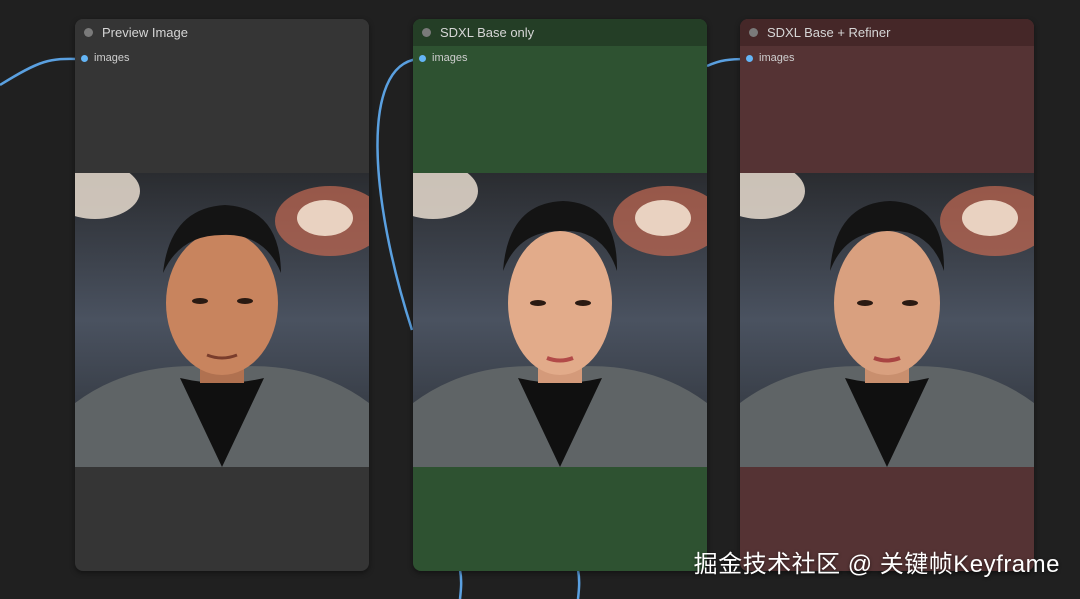 Image resolution: width=1080 pixels, height=599 pixels. What do you see at coordinates (487, 32) in the screenshot?
I see `node-title: SDXL Base only` at bounding box center [487, 32].